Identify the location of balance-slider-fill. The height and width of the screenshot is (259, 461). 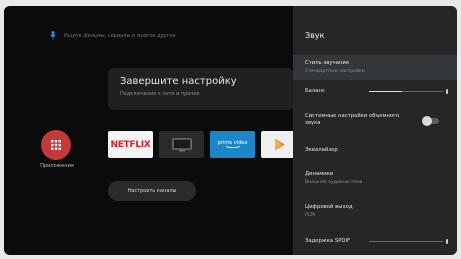
(386, 92).